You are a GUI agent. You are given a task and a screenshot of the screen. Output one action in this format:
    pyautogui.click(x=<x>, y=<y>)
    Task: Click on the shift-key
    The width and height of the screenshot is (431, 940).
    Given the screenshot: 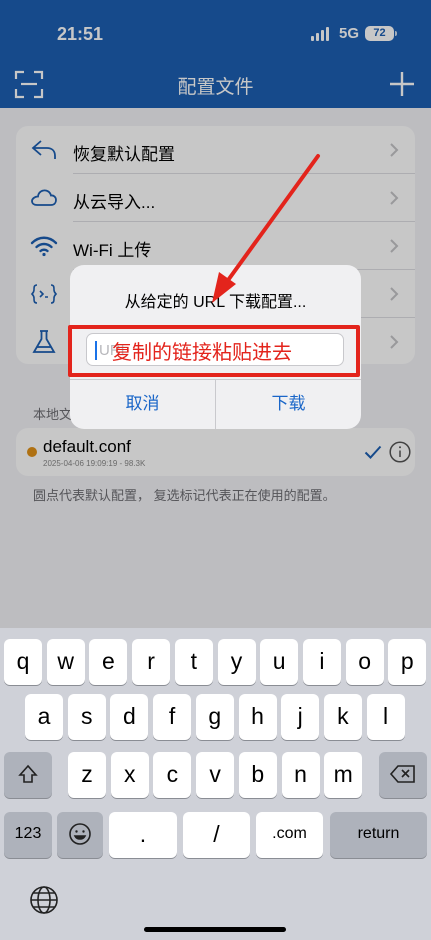 What is the action you would take?
    pyautogui.click(x=28, y=775)
    